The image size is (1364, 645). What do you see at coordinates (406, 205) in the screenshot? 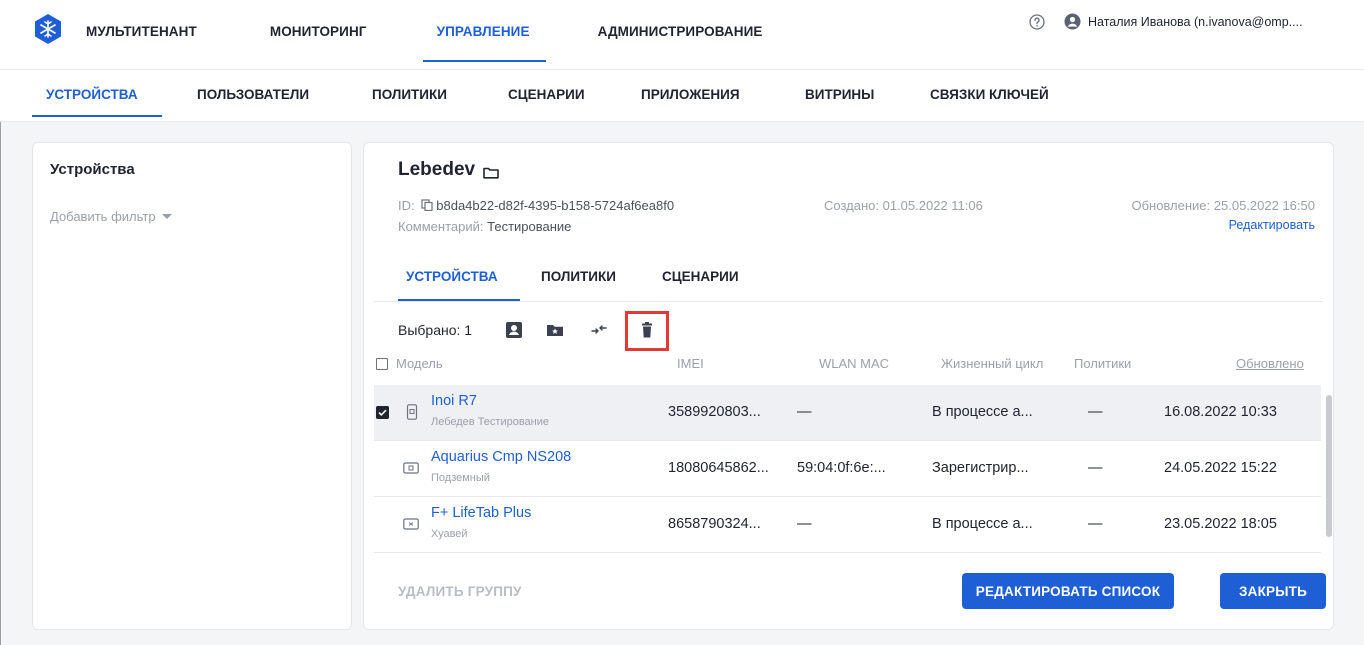
I see `id-label: ID:` at bounding box center [406, 205].